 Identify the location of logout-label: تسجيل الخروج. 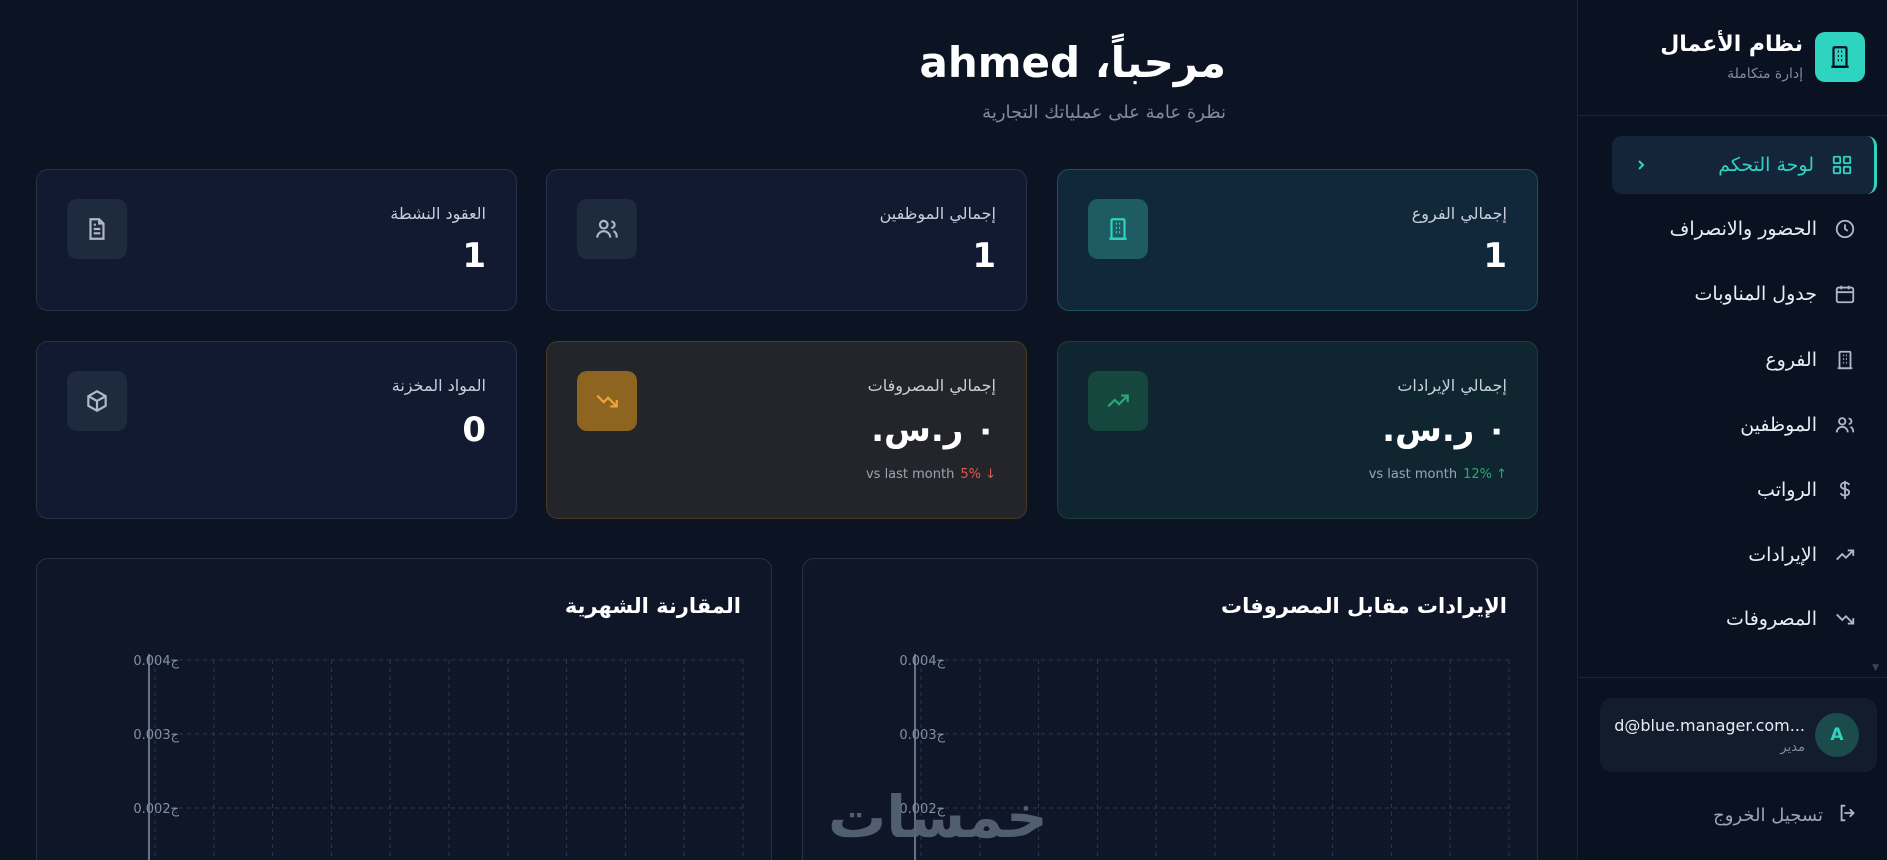
(1768, 815).